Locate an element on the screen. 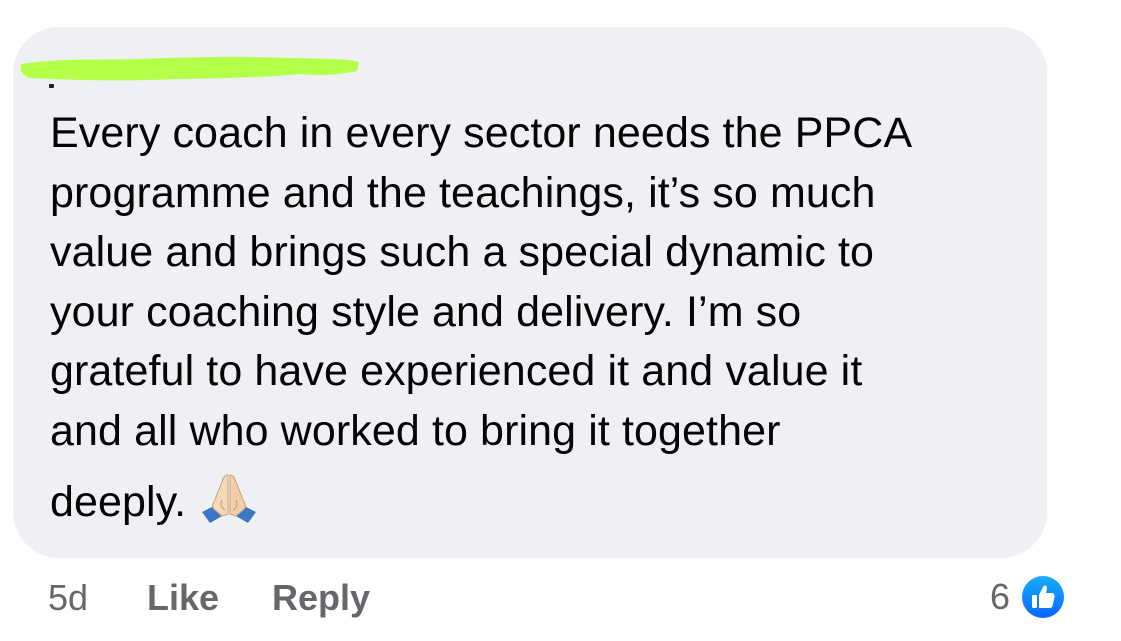 This screenshot has height=641, width=1121. comment-line: your coaching style and delivery. I’m so is located at coordinates (426, 311).